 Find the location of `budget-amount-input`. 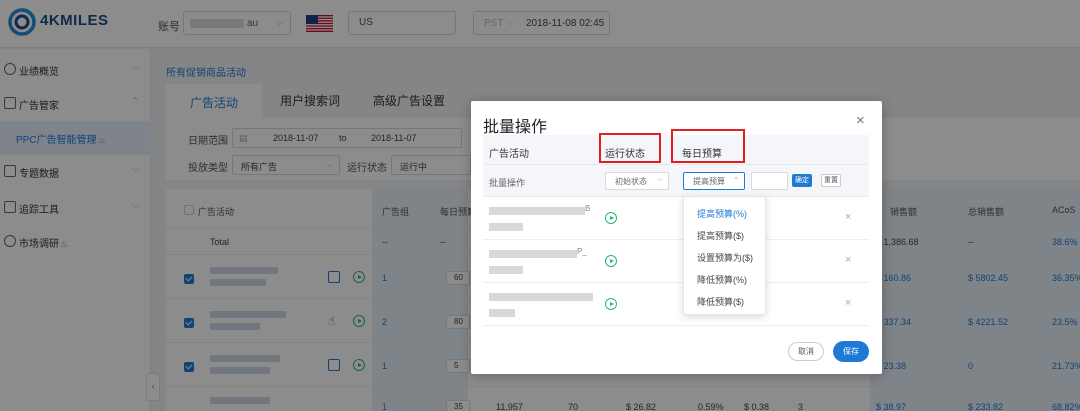

budget-amount-input is located at coordinates (769, 181).